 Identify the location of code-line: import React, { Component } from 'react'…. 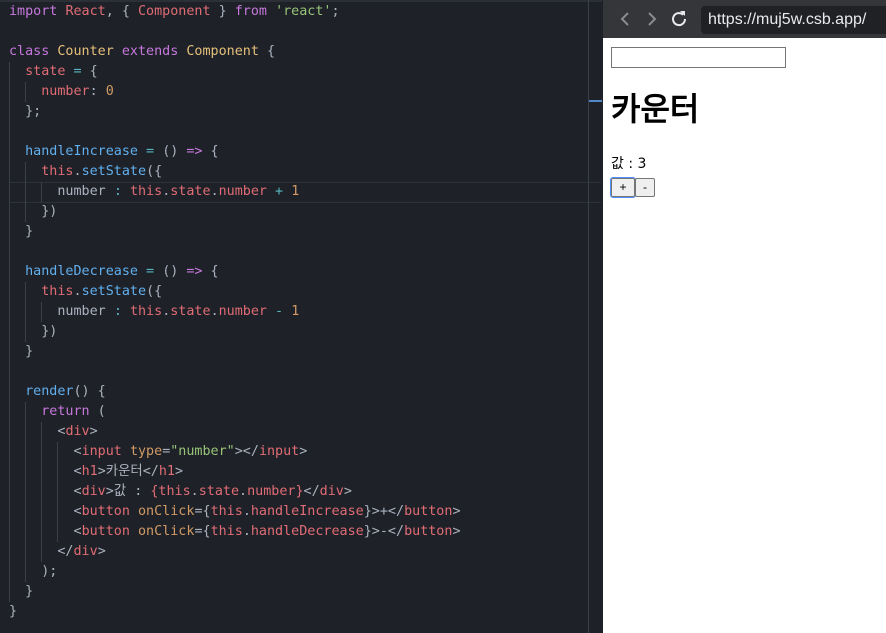
(174, 12).